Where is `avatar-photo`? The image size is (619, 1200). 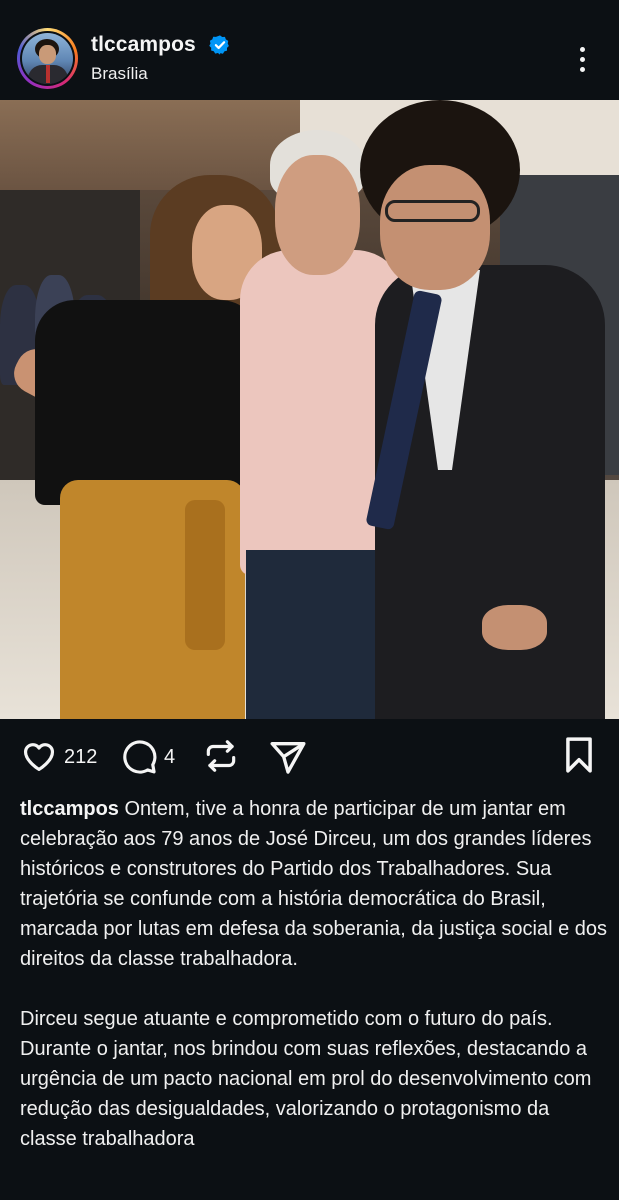
avatar-photo is located at coordinates (47, 58).